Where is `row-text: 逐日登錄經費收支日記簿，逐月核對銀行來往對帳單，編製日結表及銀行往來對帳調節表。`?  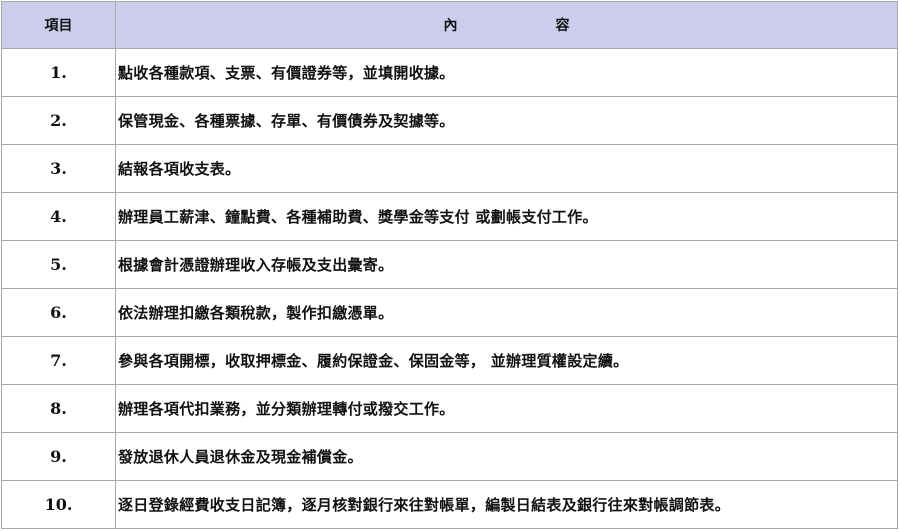 row-text: 逐日登錄經費收支日記簿，逐月核對銀行來往對帳單，編製日結表及銀行往來對帳調節表。 is located at coordinates (506, 504).